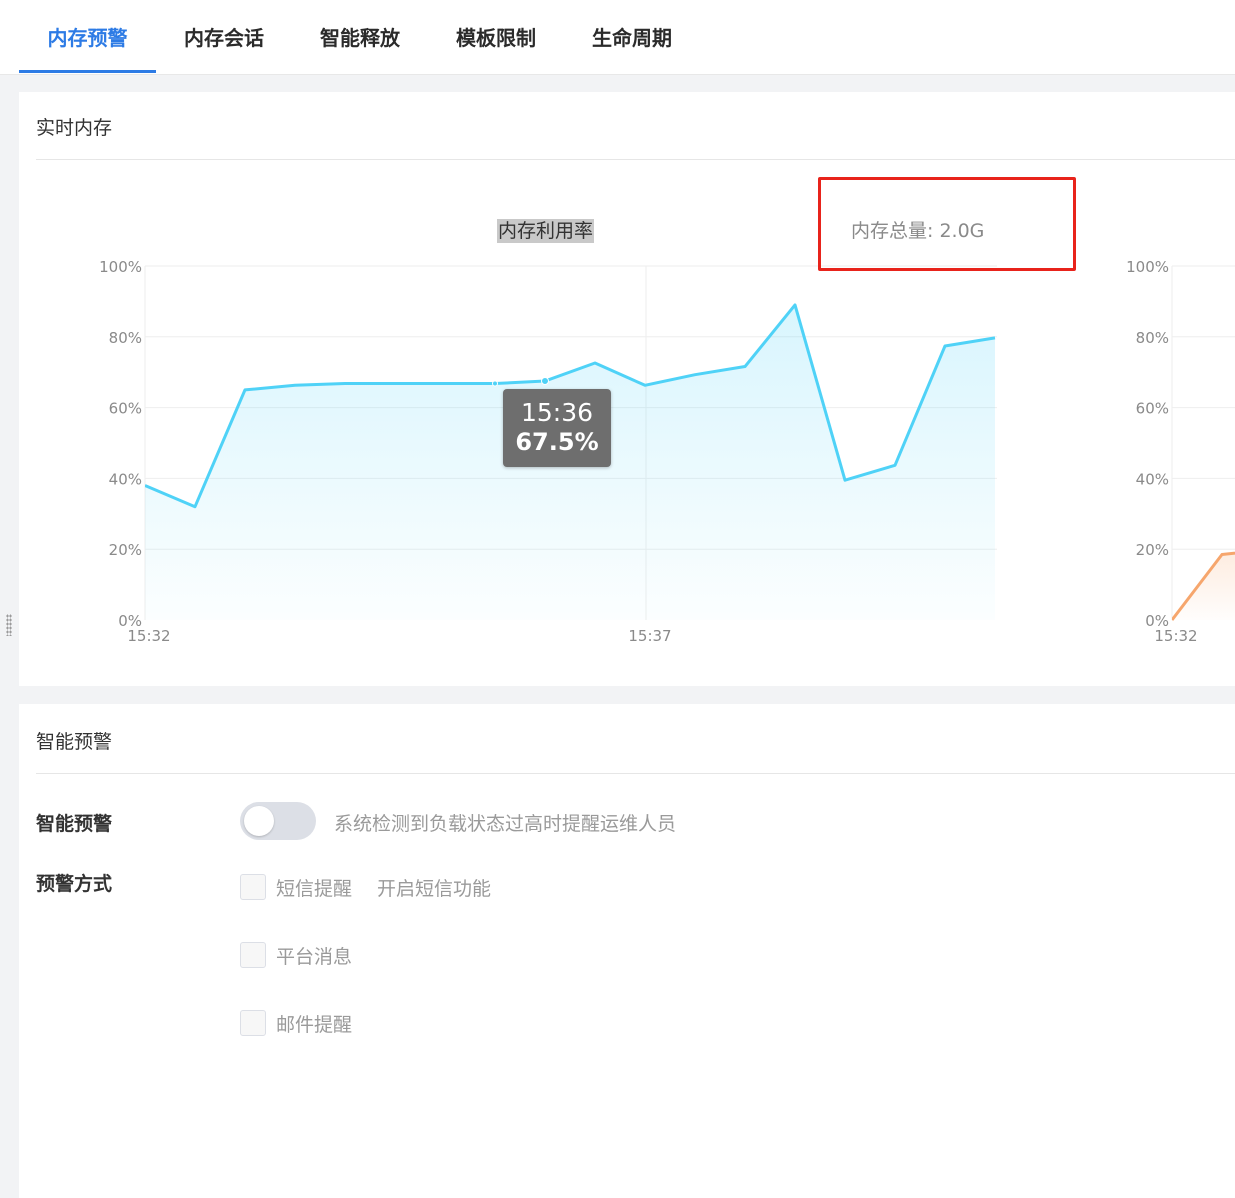 The height and width of the screenshot is (1198, 1235). What do you see at coordinates (253, 887) in the screenshot?
I see `sms-checkbox` at bounding box center [253, 887].